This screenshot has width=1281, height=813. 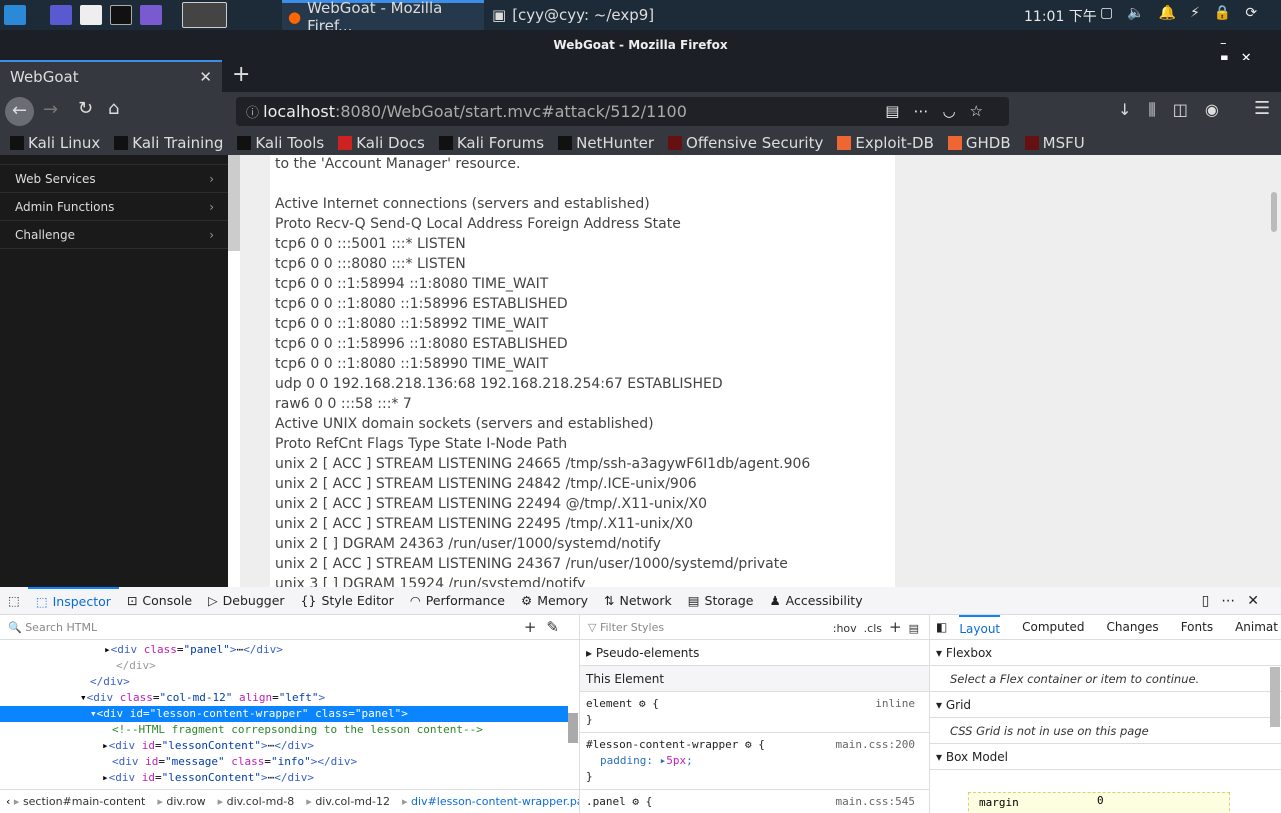 What do you see at coordinates (885, 143) in the screenshot?
I see `bookmark-exploit-db: Exploit-DB` at bounding box center [885, 143].